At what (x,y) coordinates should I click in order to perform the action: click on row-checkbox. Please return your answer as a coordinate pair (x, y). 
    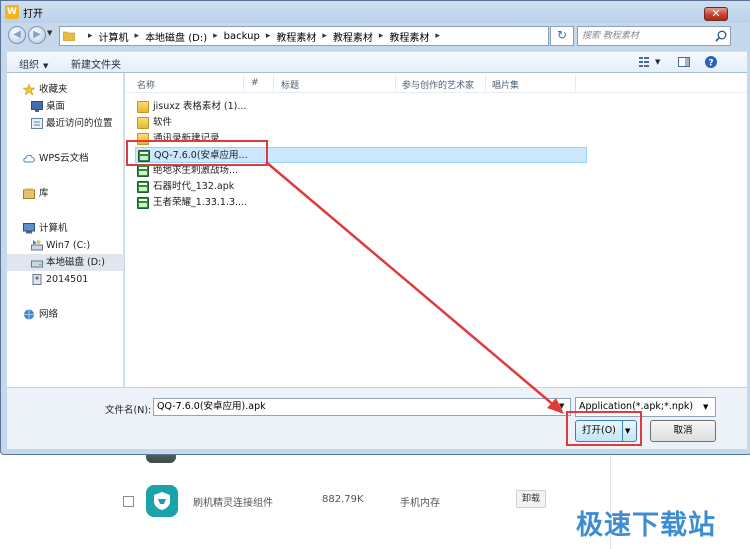
    Looking at the image, I should click on (128, 501).